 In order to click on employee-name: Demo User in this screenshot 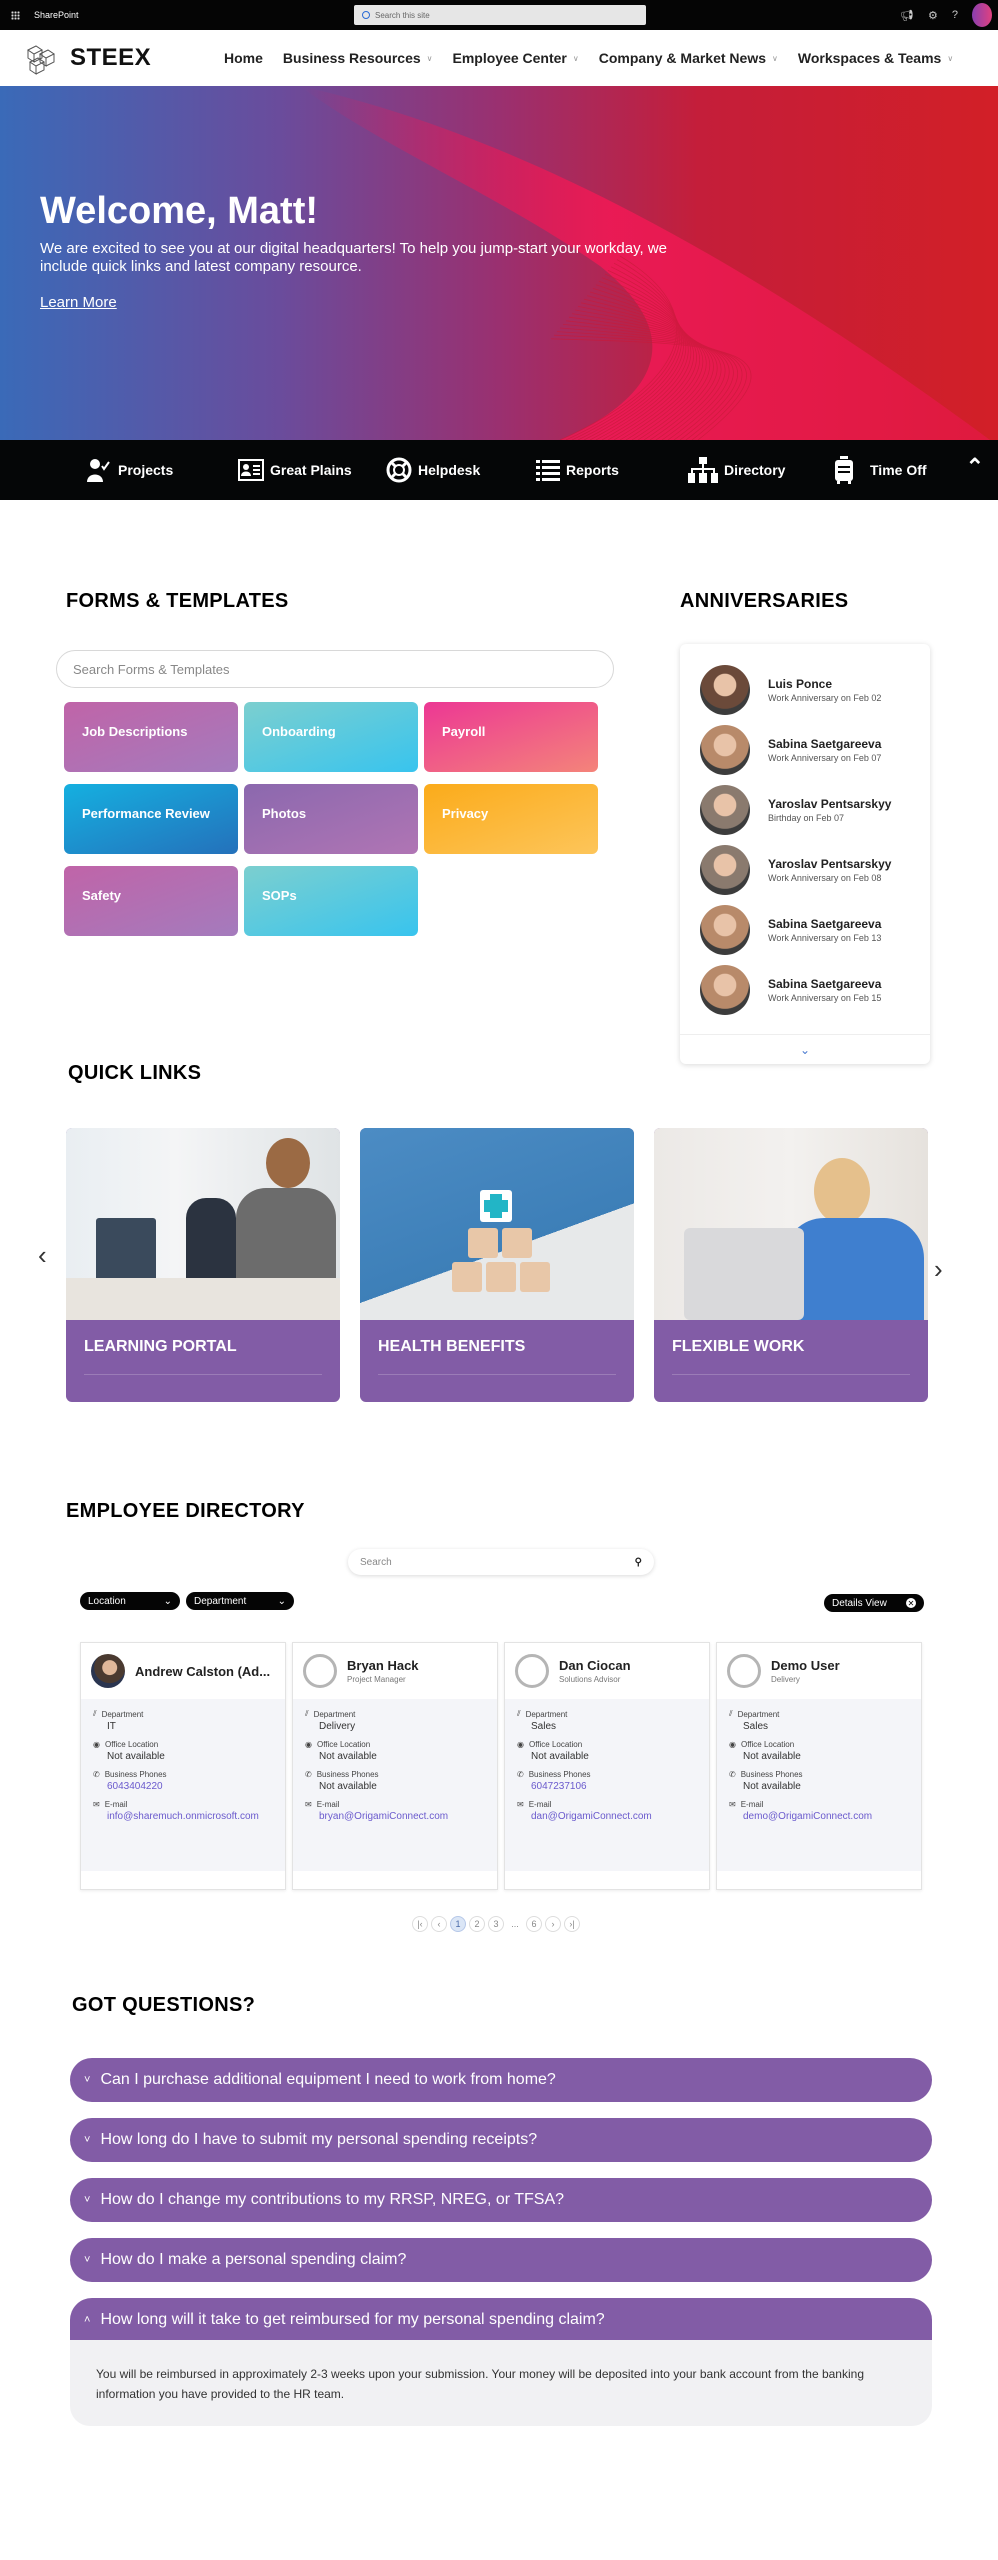, I will do `click(805, 1665)`.